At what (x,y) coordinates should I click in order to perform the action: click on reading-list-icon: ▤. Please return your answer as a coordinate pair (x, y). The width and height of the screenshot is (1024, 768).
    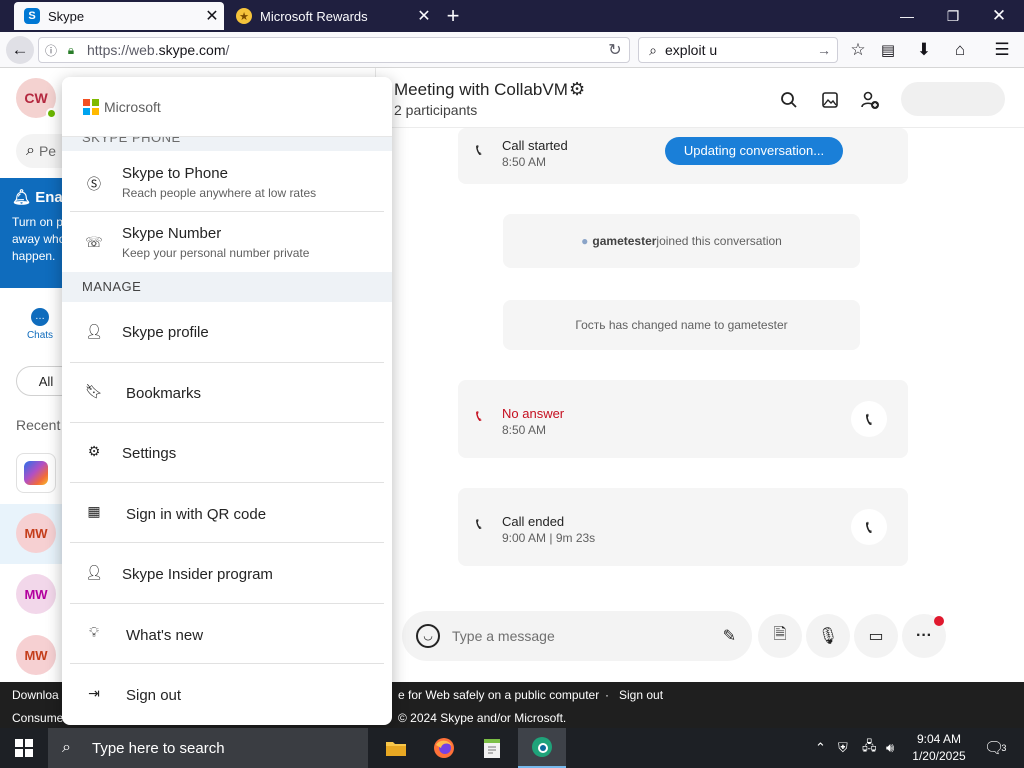
    Looking at the image, I should click on (888, 50).